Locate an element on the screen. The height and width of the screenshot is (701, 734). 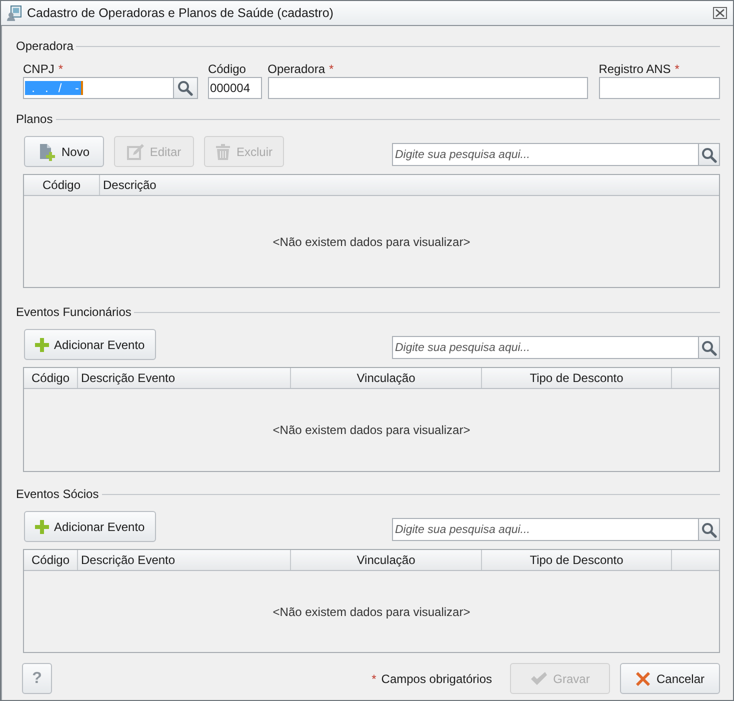
column-header: Descrição is located at coordinates (409, 185).